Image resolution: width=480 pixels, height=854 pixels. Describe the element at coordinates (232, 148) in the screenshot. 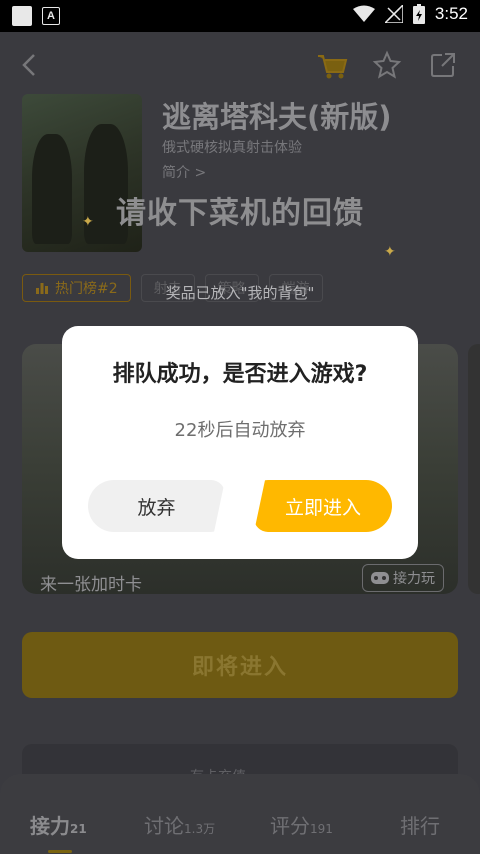

I see `game-subtitle: 俄式硬核拟真射击体验` at that location.